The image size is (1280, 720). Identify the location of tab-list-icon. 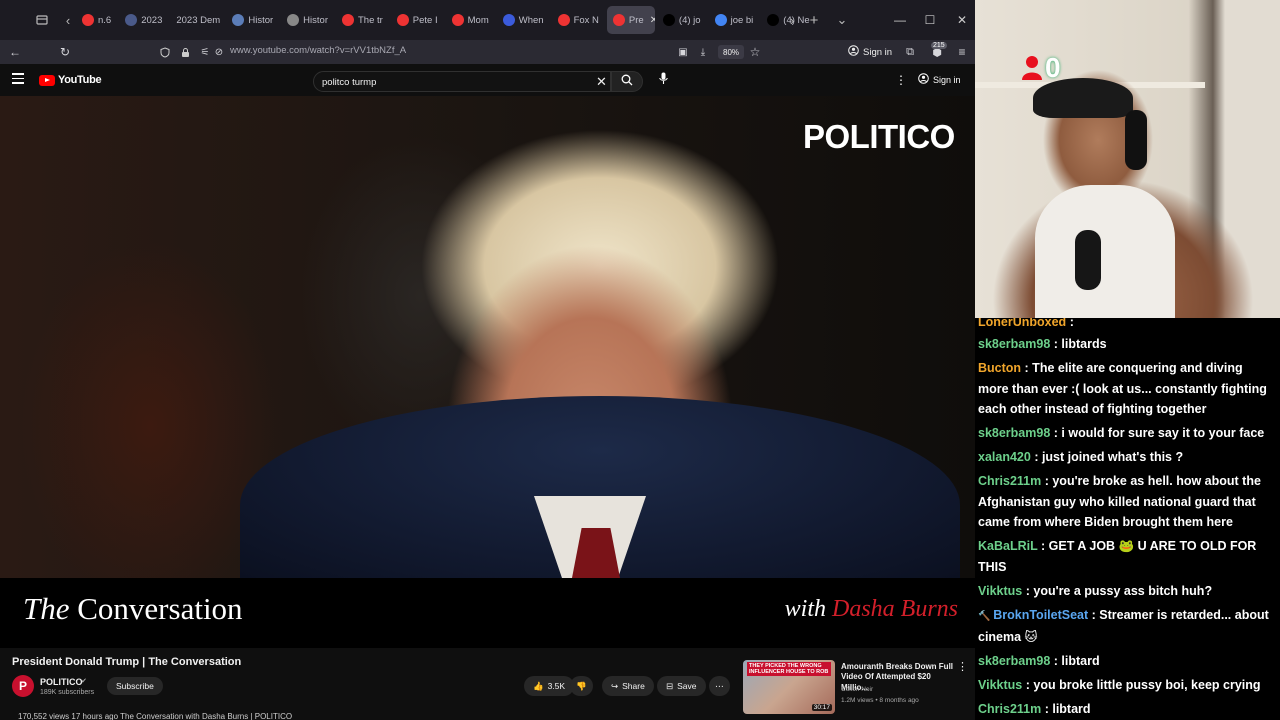
(42, 20).